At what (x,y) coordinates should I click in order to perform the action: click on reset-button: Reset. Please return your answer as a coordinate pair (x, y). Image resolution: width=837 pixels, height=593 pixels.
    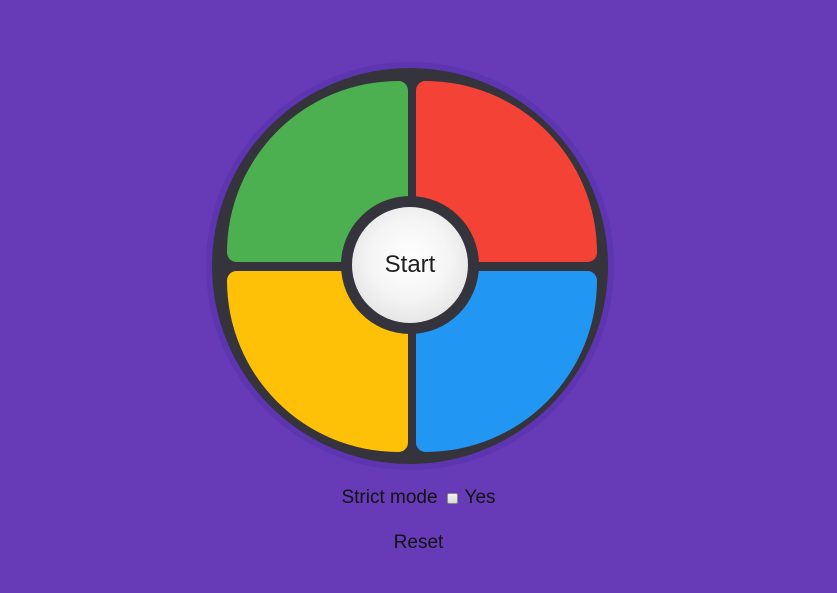
    Looking at the image, I should click on (419, 543).